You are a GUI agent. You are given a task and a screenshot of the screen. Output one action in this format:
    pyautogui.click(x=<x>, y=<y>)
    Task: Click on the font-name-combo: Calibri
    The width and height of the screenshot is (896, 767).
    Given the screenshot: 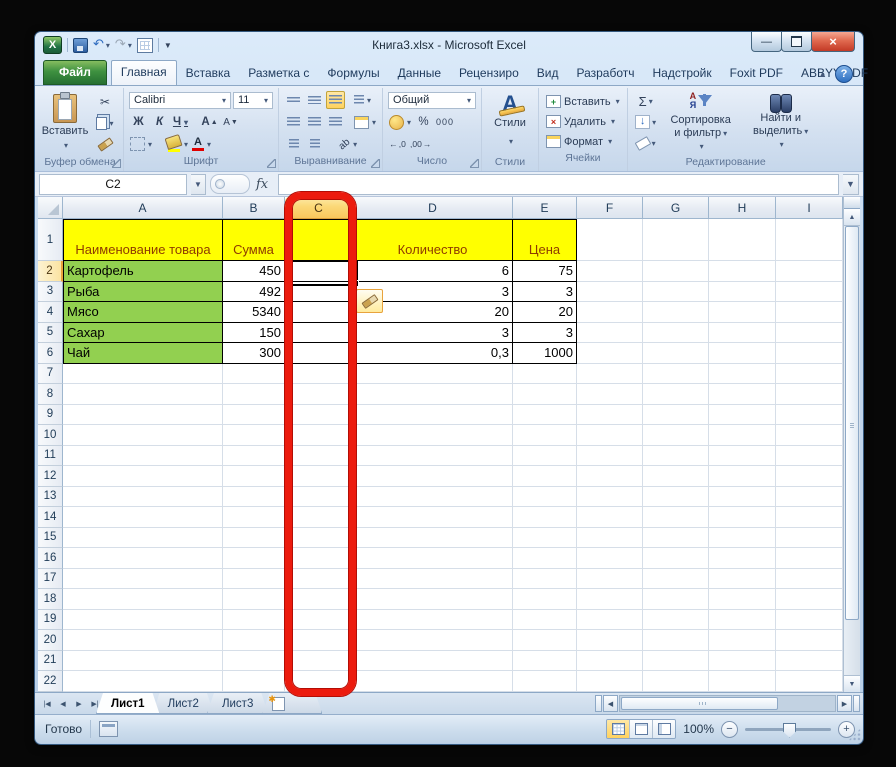 What is the action you would take?
    pyautogui.click(x=180, y=100)
    